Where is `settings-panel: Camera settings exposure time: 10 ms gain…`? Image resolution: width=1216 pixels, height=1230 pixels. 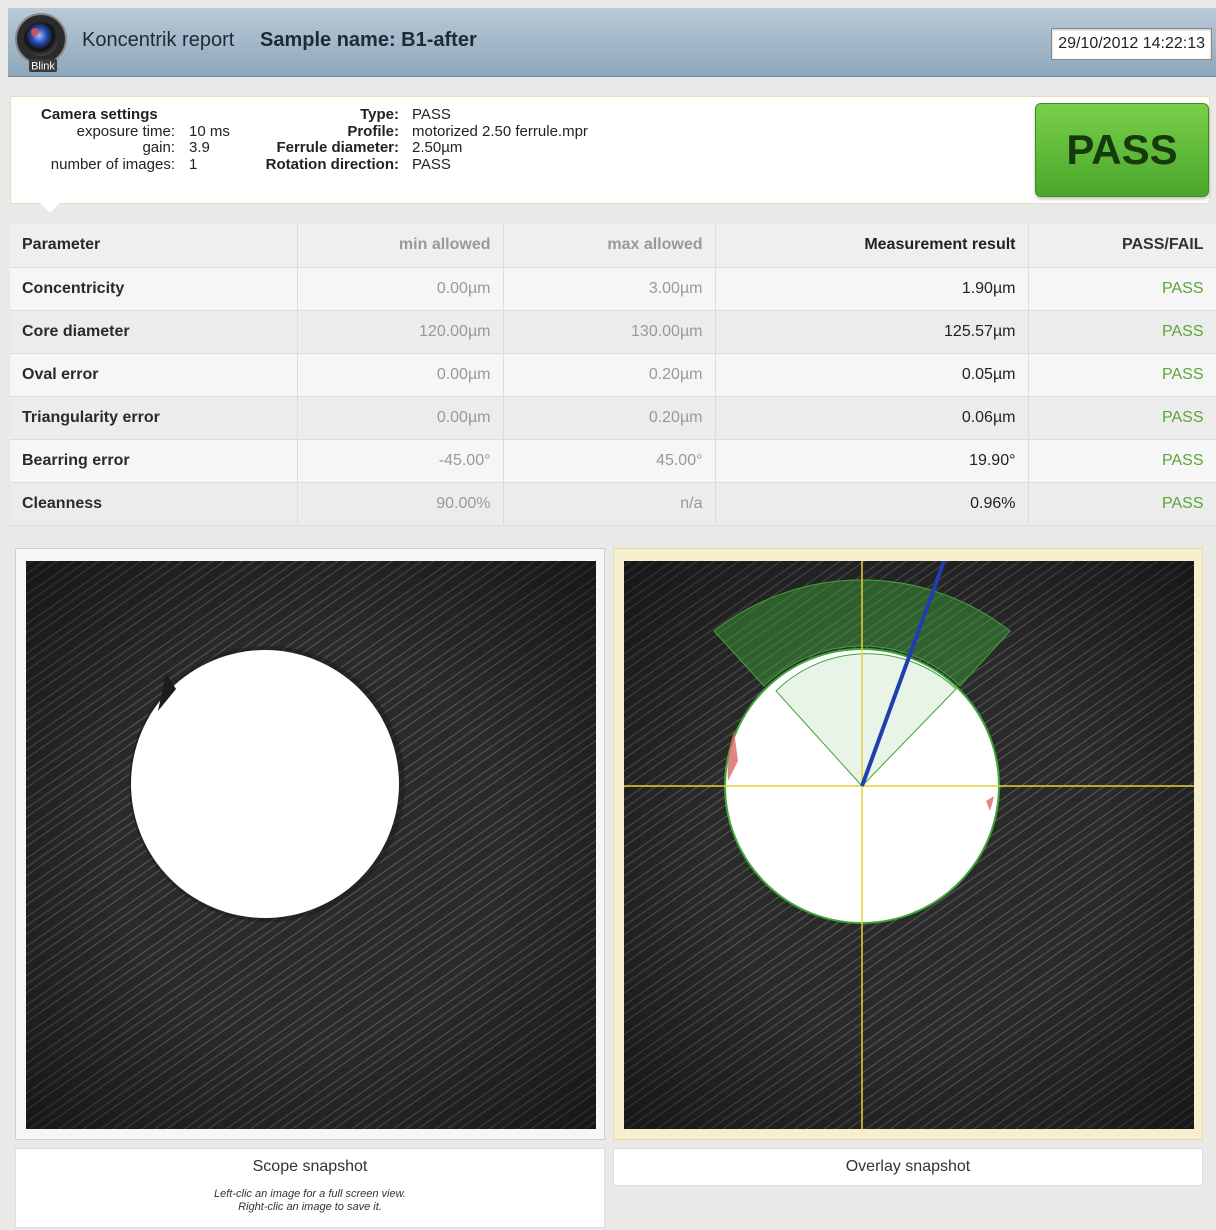 settings-panel: Camera settings exposure time: 10 ms gain… is located at coordinates (610, 150).